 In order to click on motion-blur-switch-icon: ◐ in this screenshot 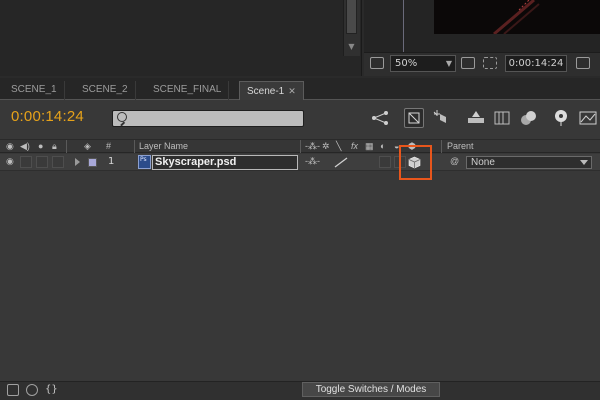, I will do `click(382, 146)`.